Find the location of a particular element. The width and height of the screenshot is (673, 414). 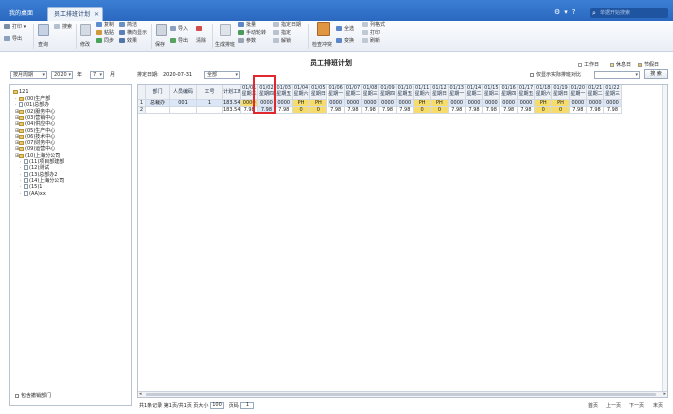

specify-button: 指定 is located at coordinates (282, 33).